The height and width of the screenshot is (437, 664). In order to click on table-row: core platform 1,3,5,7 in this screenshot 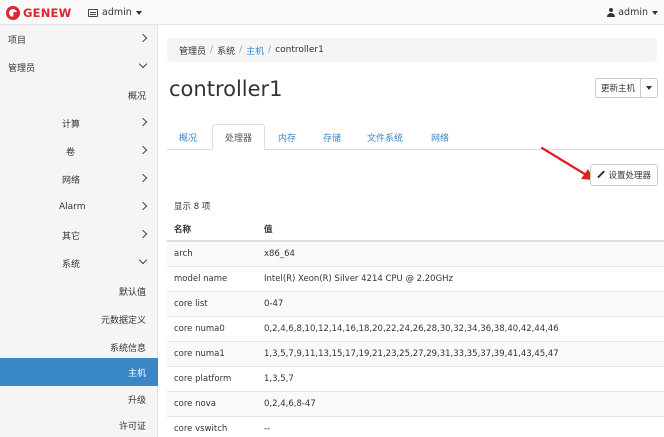, I will do `click(415, 378)`.